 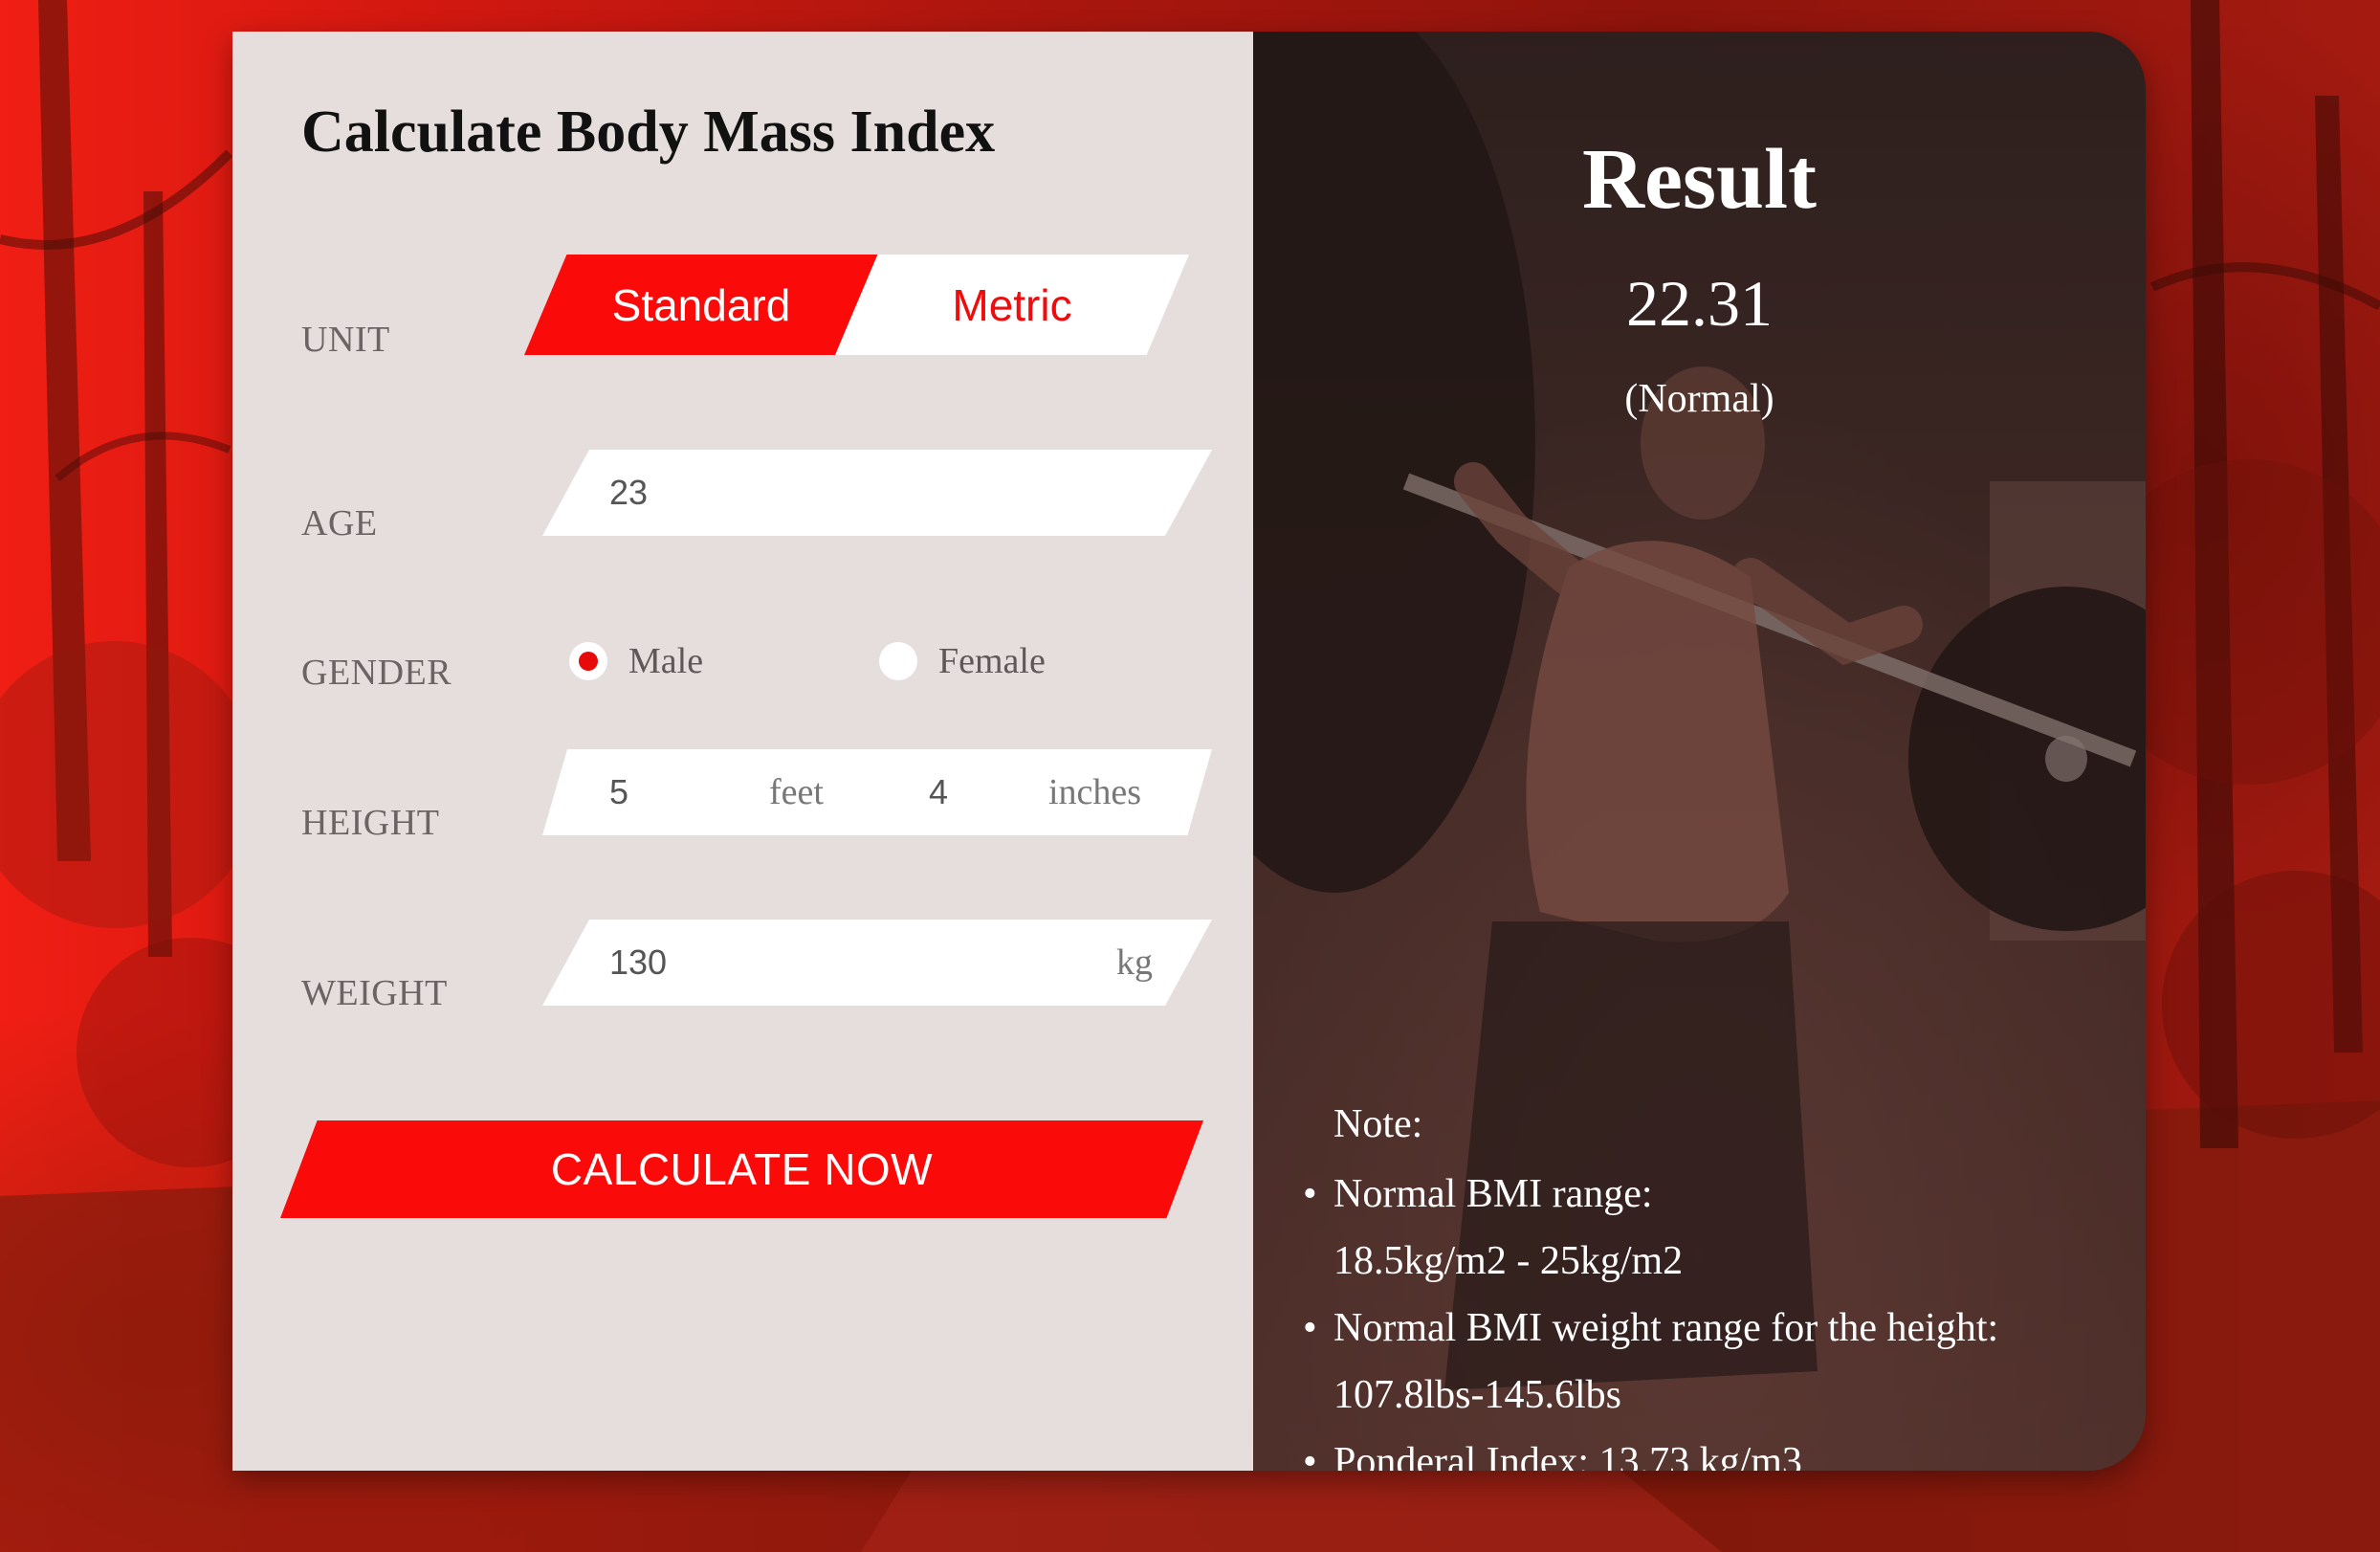 I want to click on height-label: HEIGHT, so click(x=371, y=823).